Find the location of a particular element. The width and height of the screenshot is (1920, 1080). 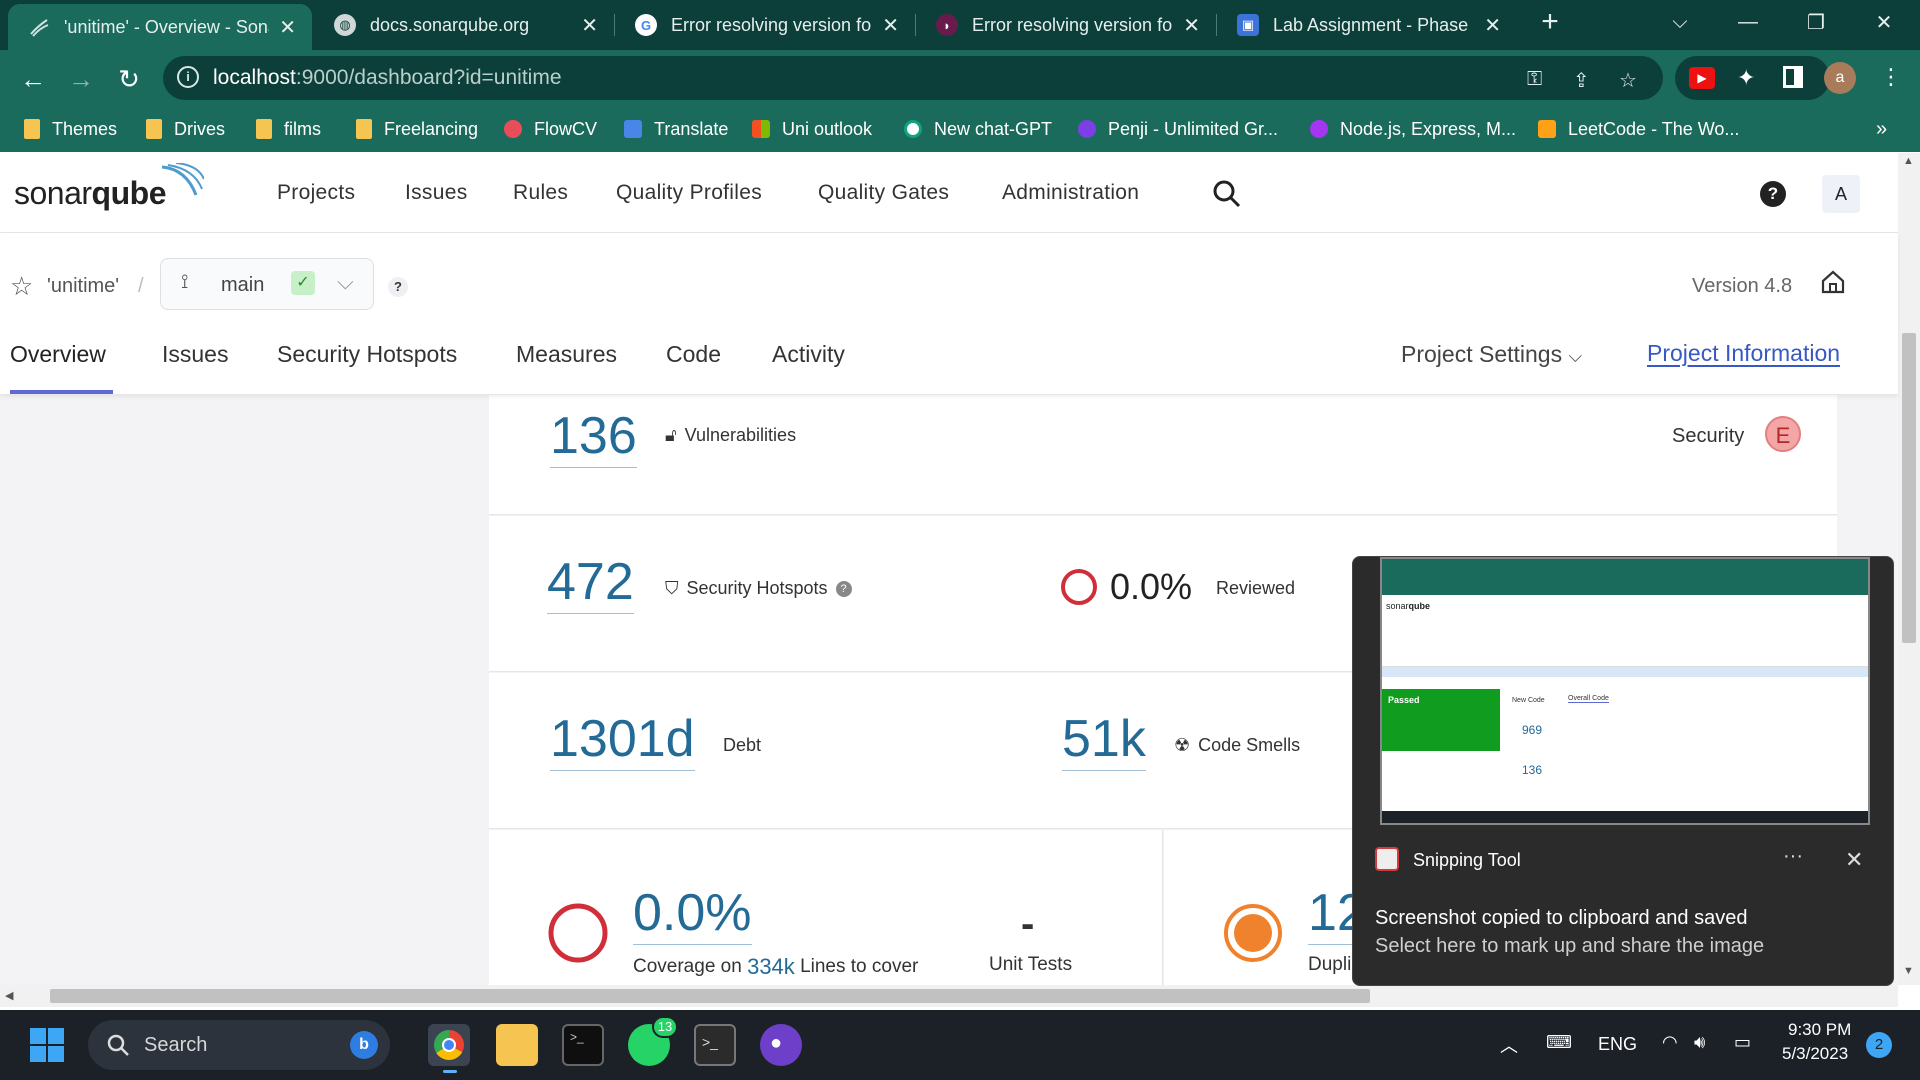

tab-search-chevron-icon: ⌵ is located at coordinates (1680, 22).